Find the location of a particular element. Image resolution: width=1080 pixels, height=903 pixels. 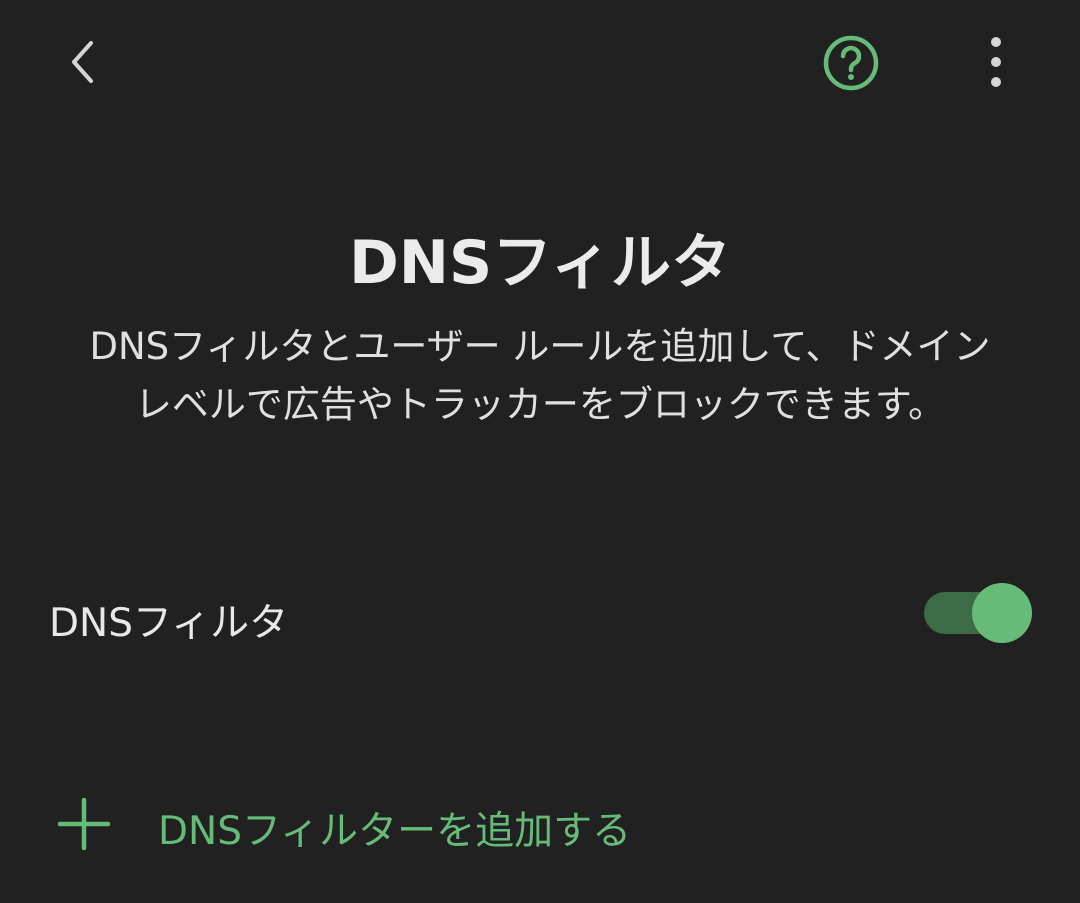

add-dns-filter-button: DNSフィルターを追加する is located at coordinates (540, 825).